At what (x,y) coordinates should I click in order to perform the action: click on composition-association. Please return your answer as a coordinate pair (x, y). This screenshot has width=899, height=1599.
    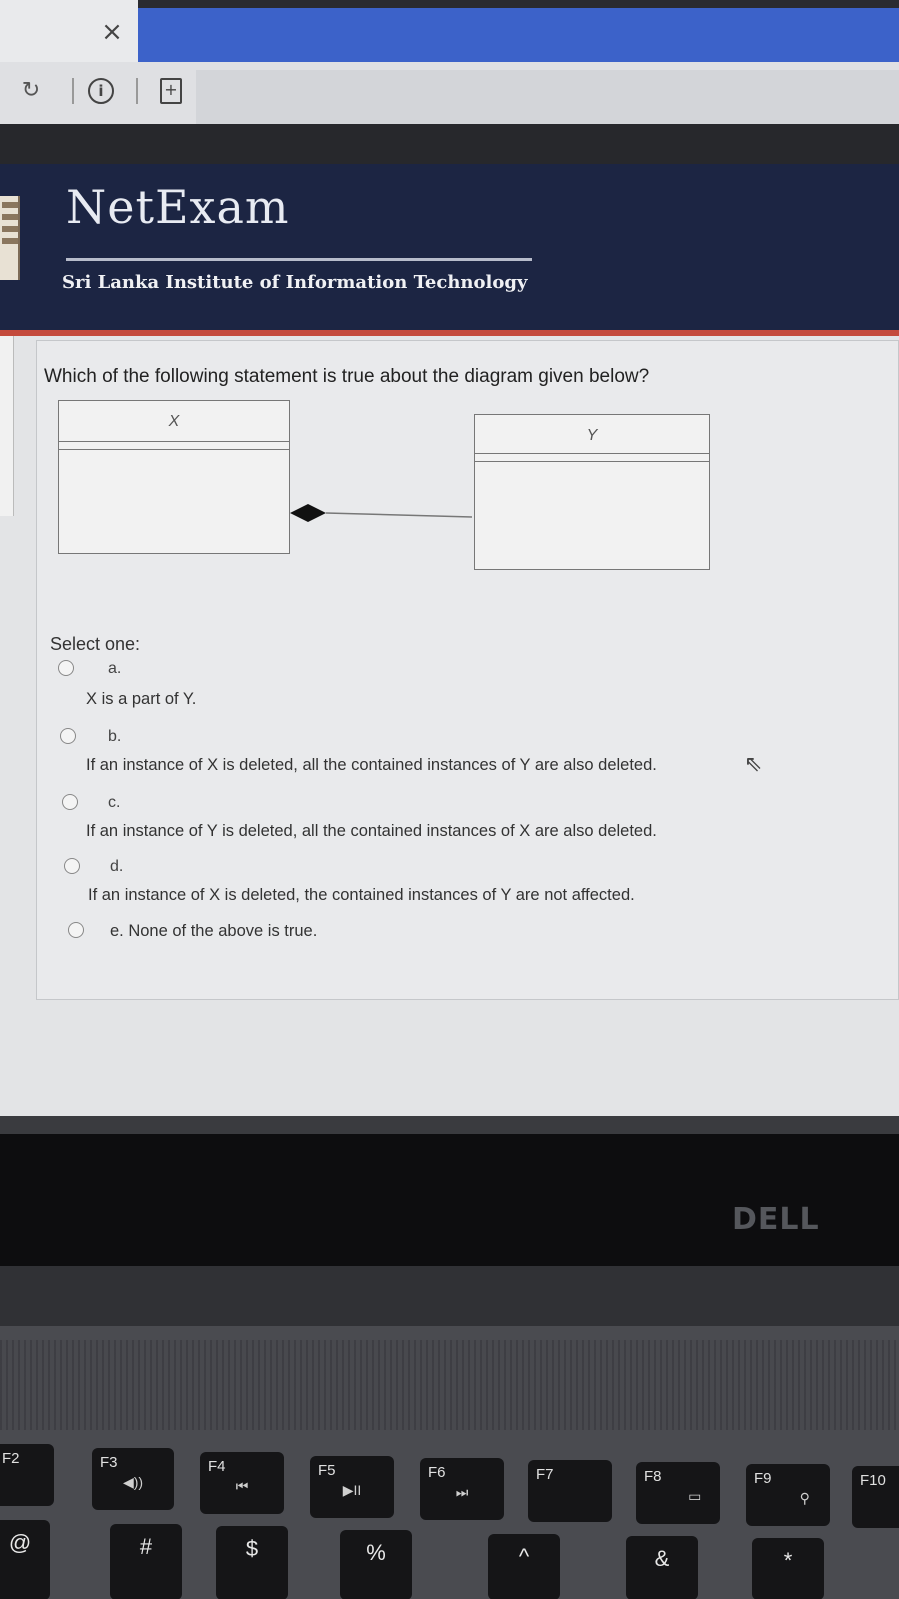
    Looking at the image, I should click on (381, 513).